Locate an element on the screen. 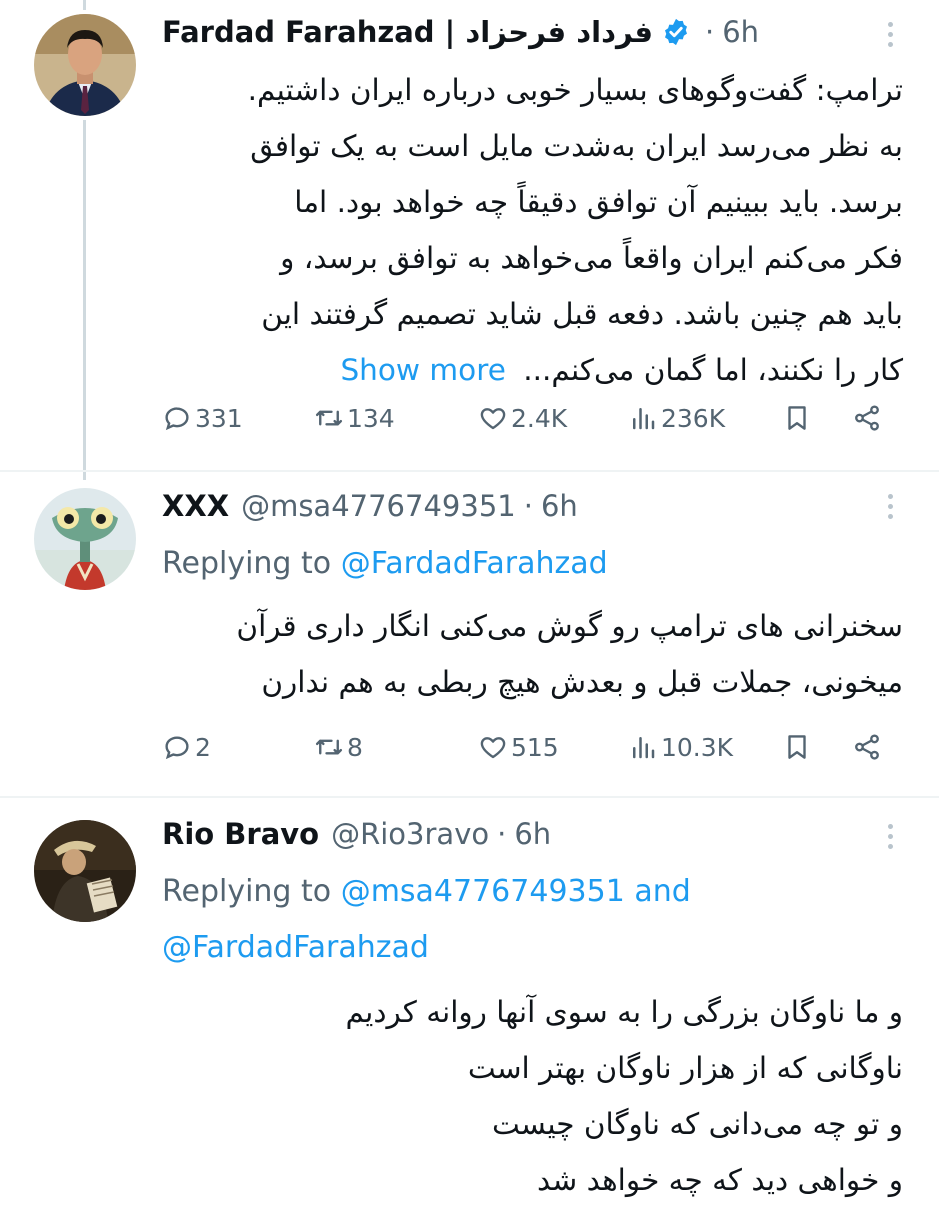 This screenshot has height=1208, width=939. repost-button: 134 is located at coordinates (354, 418).